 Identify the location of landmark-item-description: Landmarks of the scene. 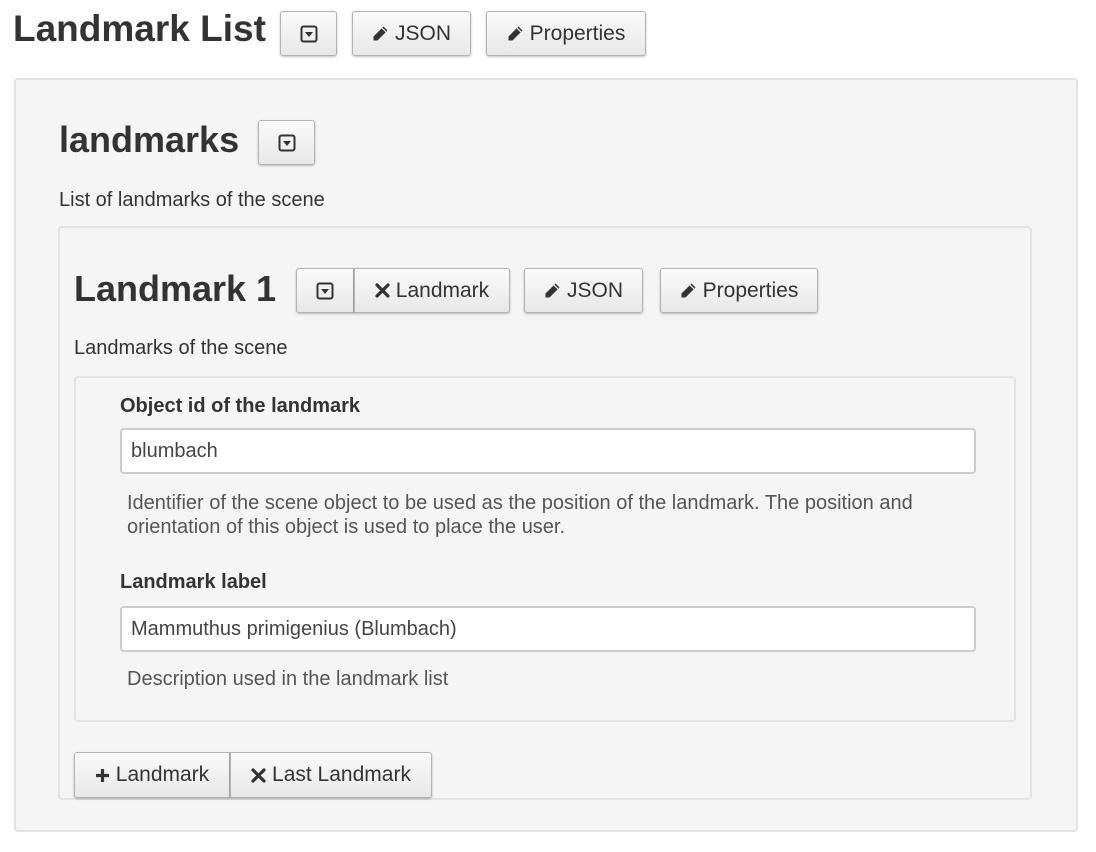
(181, 348).